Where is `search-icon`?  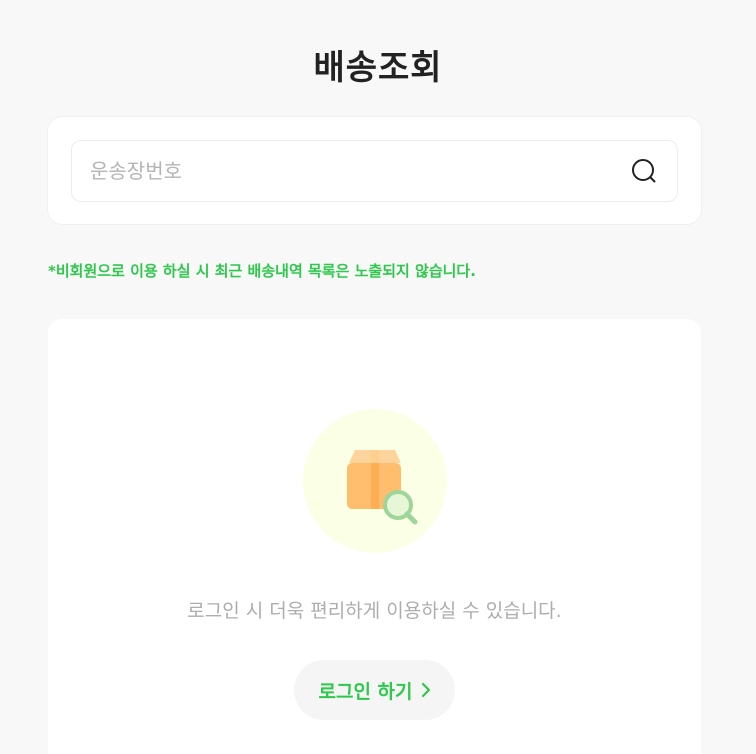
search-icon is located at coordinates (644, 171).